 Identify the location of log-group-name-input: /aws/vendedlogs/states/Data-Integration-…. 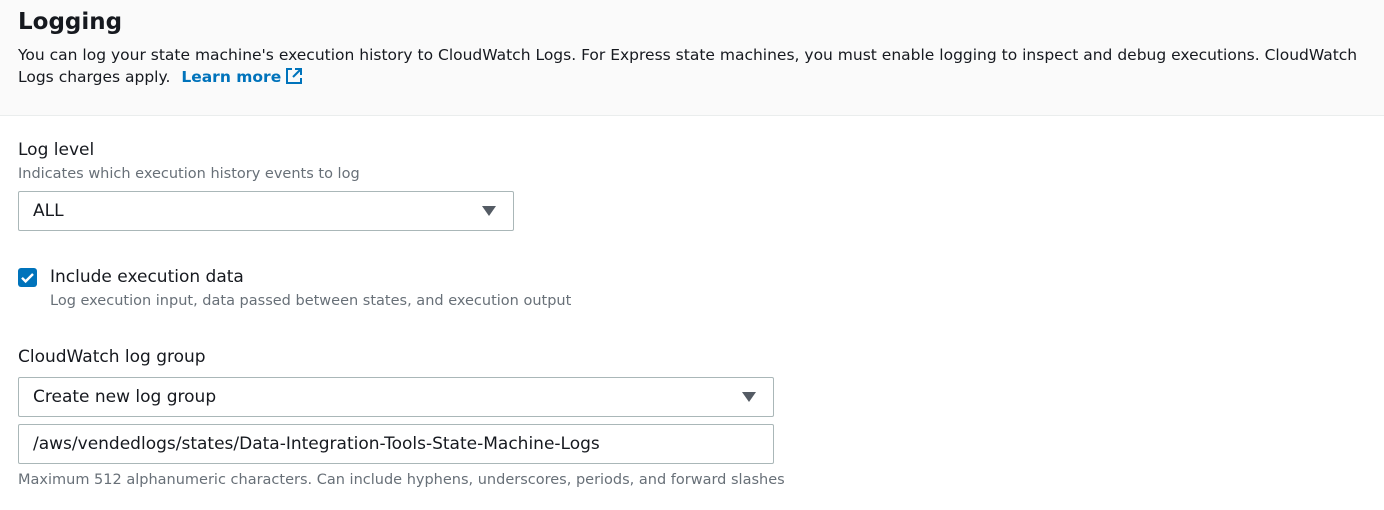
(396, 444).